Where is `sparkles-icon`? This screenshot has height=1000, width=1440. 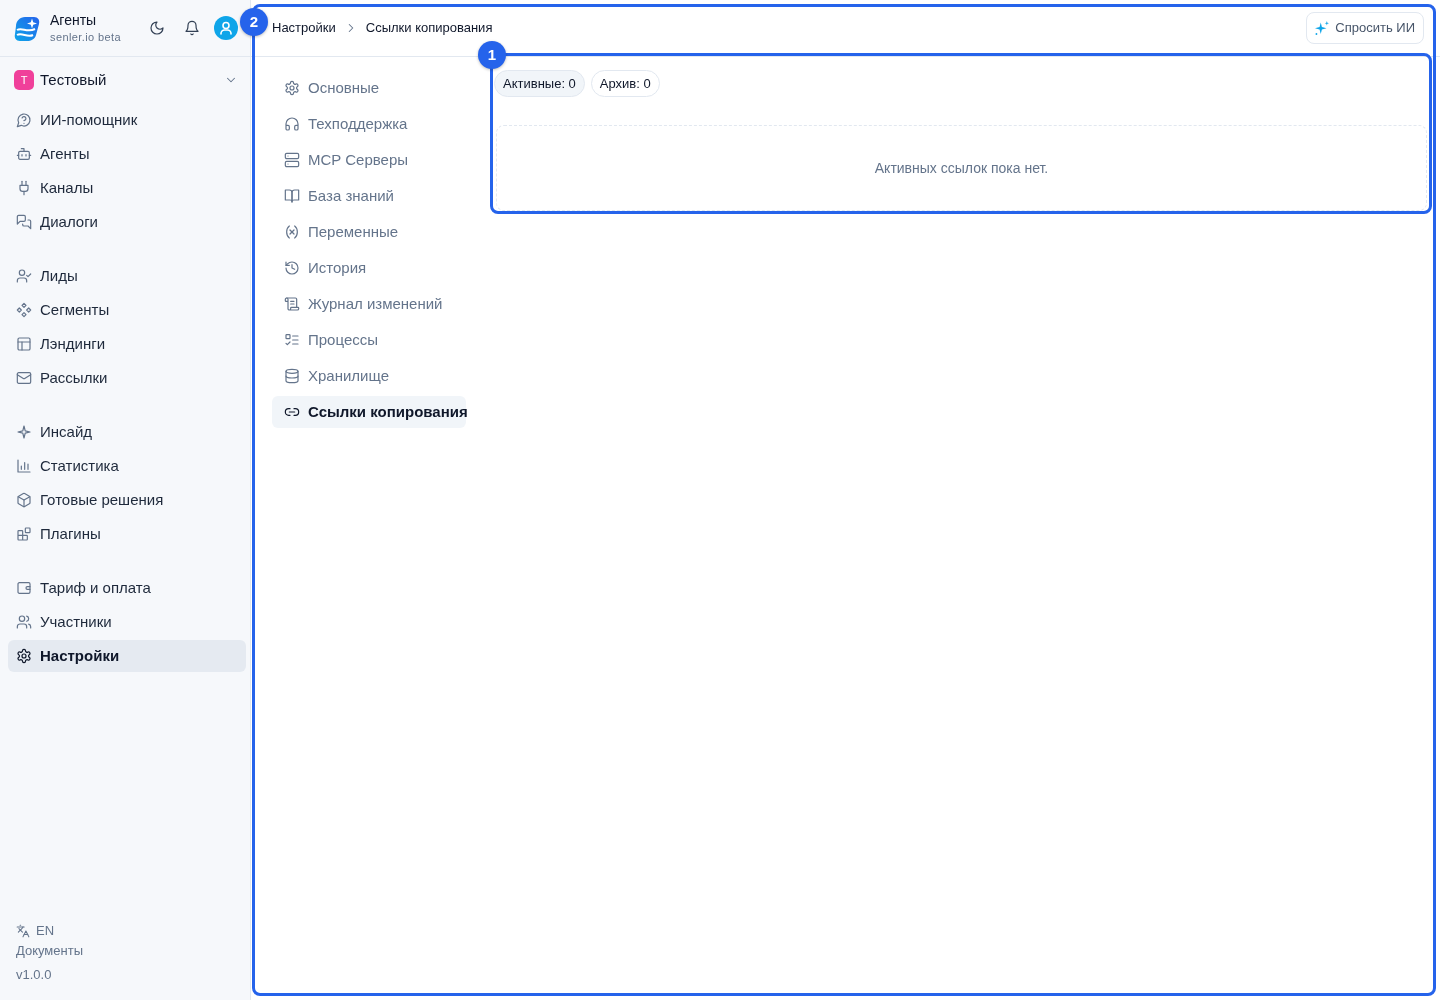
sparkles-icon is located at coordinates (1322, 28).